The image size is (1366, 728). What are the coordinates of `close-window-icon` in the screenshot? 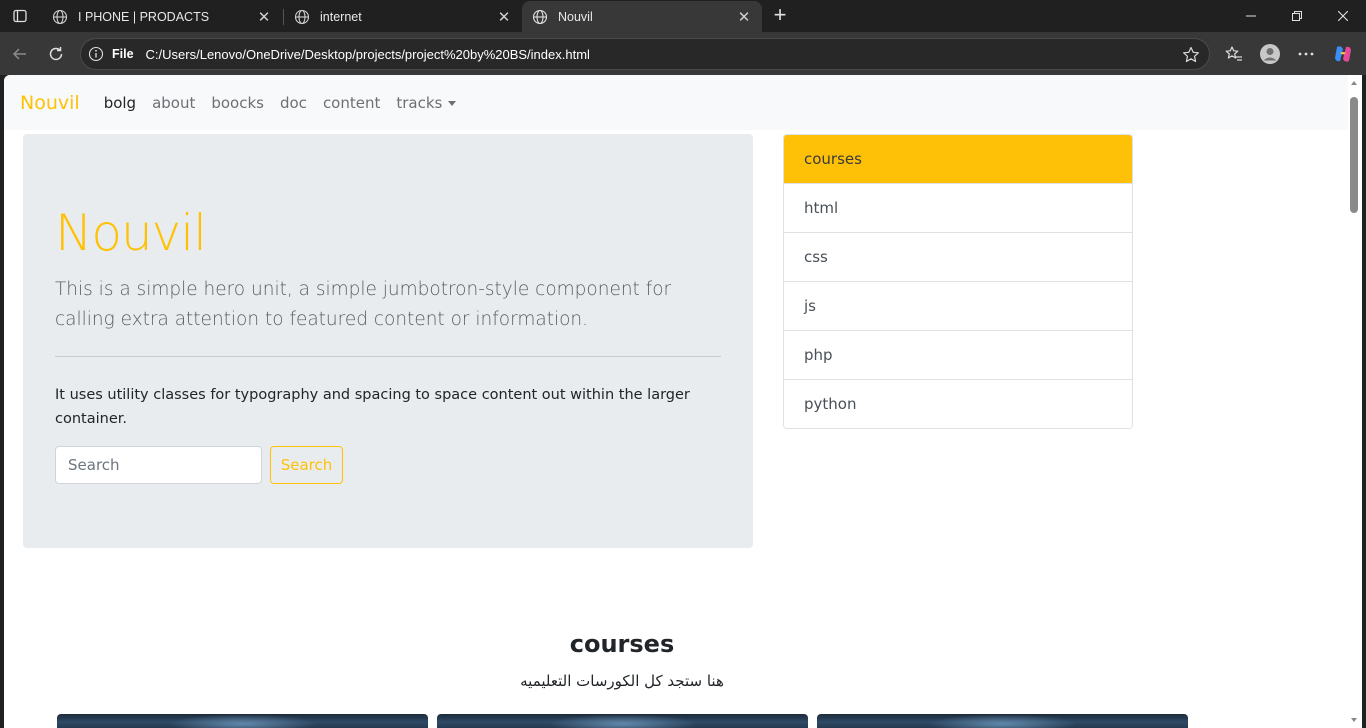 It's located at (1343, 16).